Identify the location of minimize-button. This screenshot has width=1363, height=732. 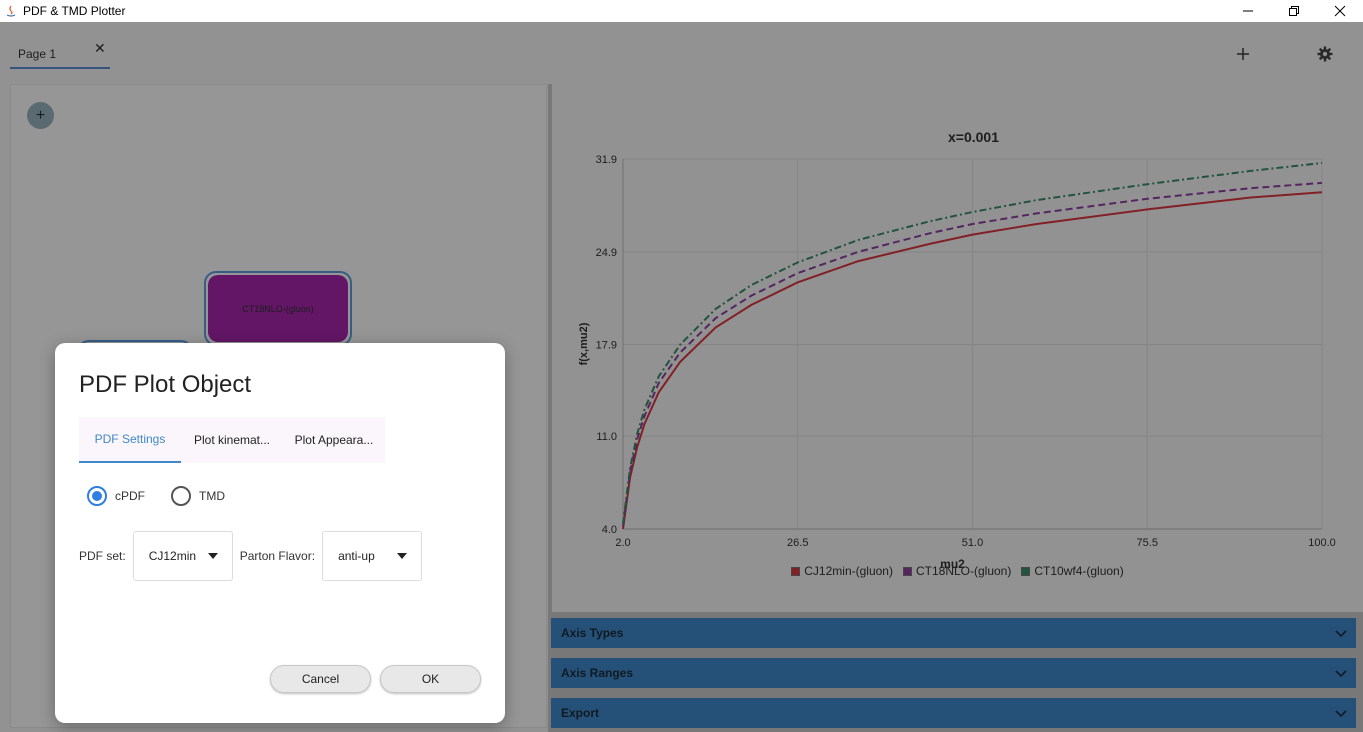
(1248, 11).